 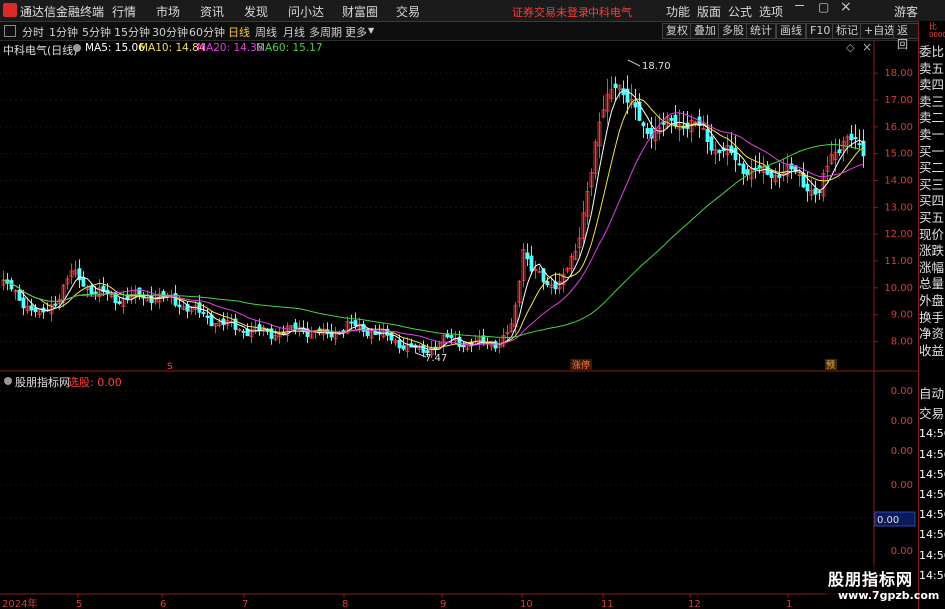 I want to click on statistics-button: 统计, so click(x=761, y=31).